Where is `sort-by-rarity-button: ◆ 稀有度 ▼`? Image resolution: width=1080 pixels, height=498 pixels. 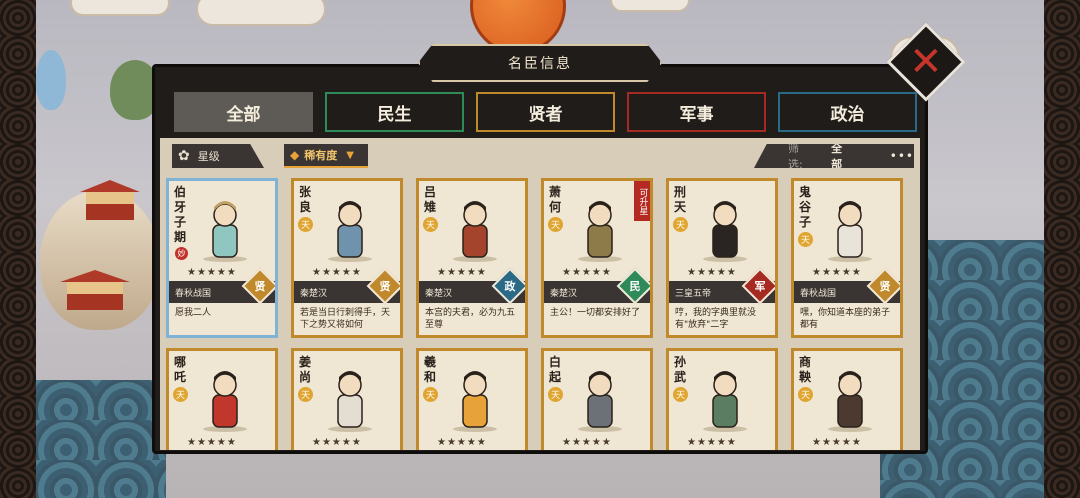 sort-by-rarity-button: ◆ 稀有度 ▼ is located at coordinates (326, 156).